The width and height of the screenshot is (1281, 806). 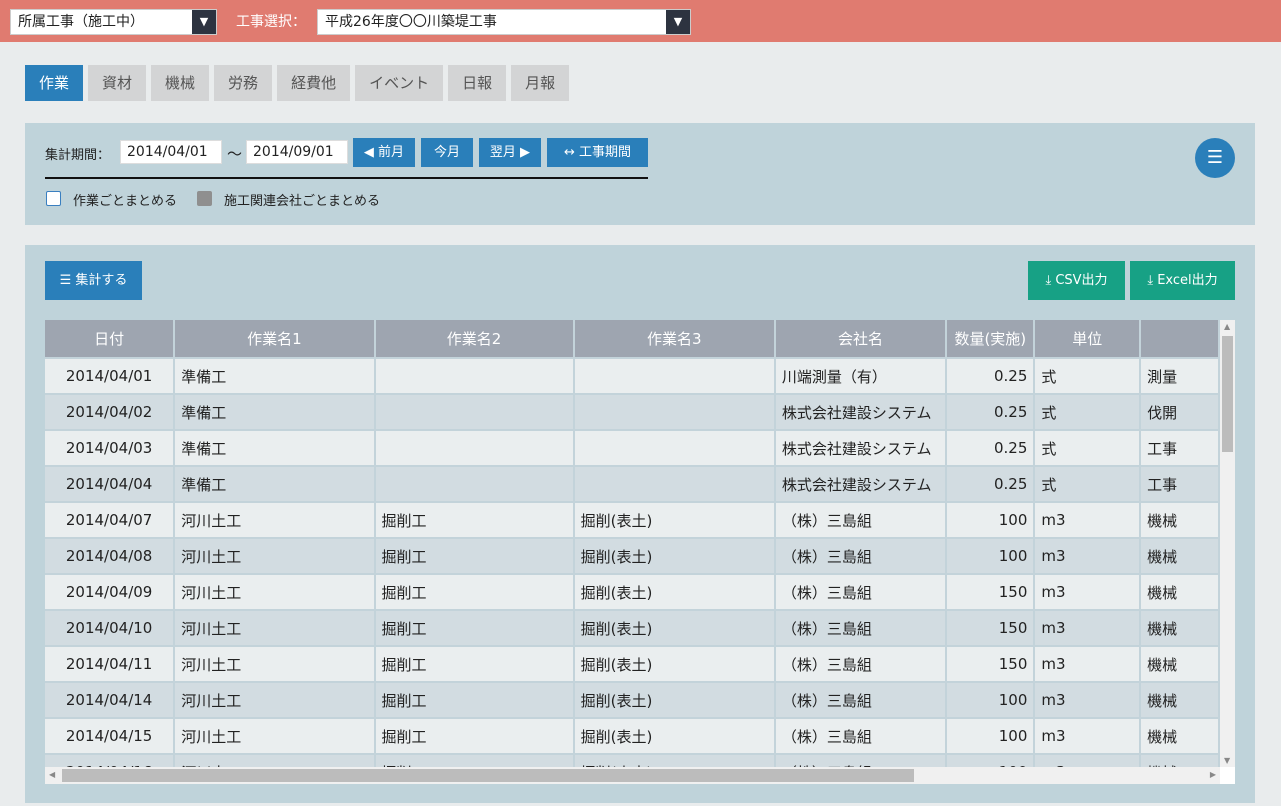 What do you see at coordinates (171, 152) in the screenshot?
I see `date-from-input: 2014/04/01` at bounding box center [171, 152].